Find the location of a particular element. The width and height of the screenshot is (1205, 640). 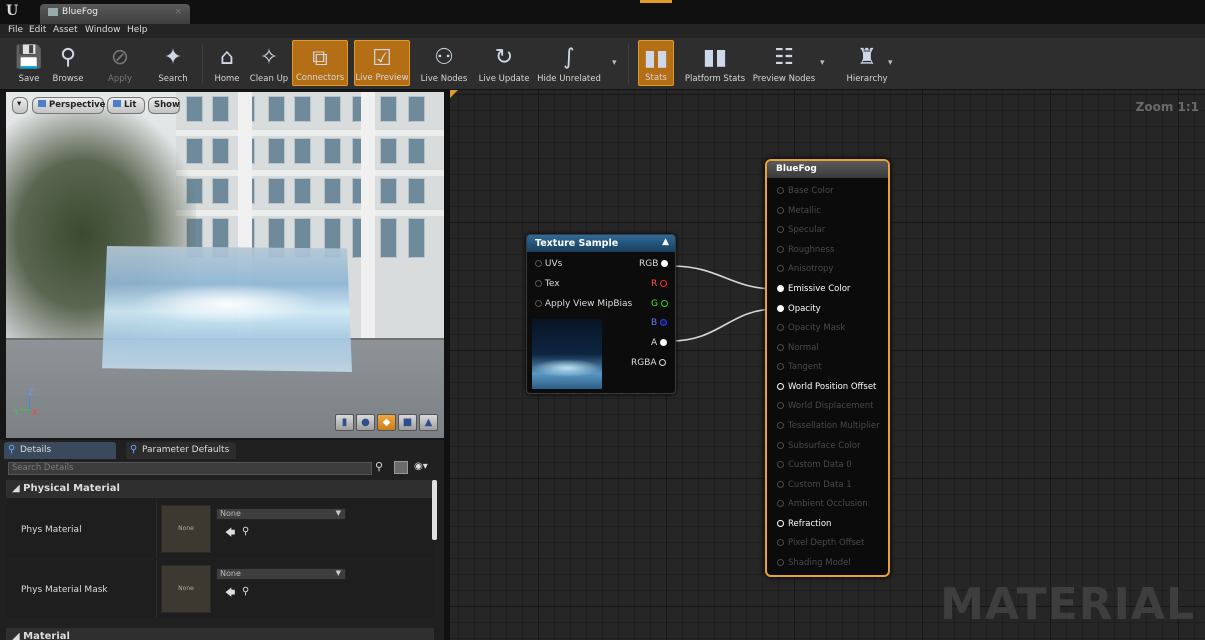

document-tab: BlueFog × is located at coordinates (115, 14).